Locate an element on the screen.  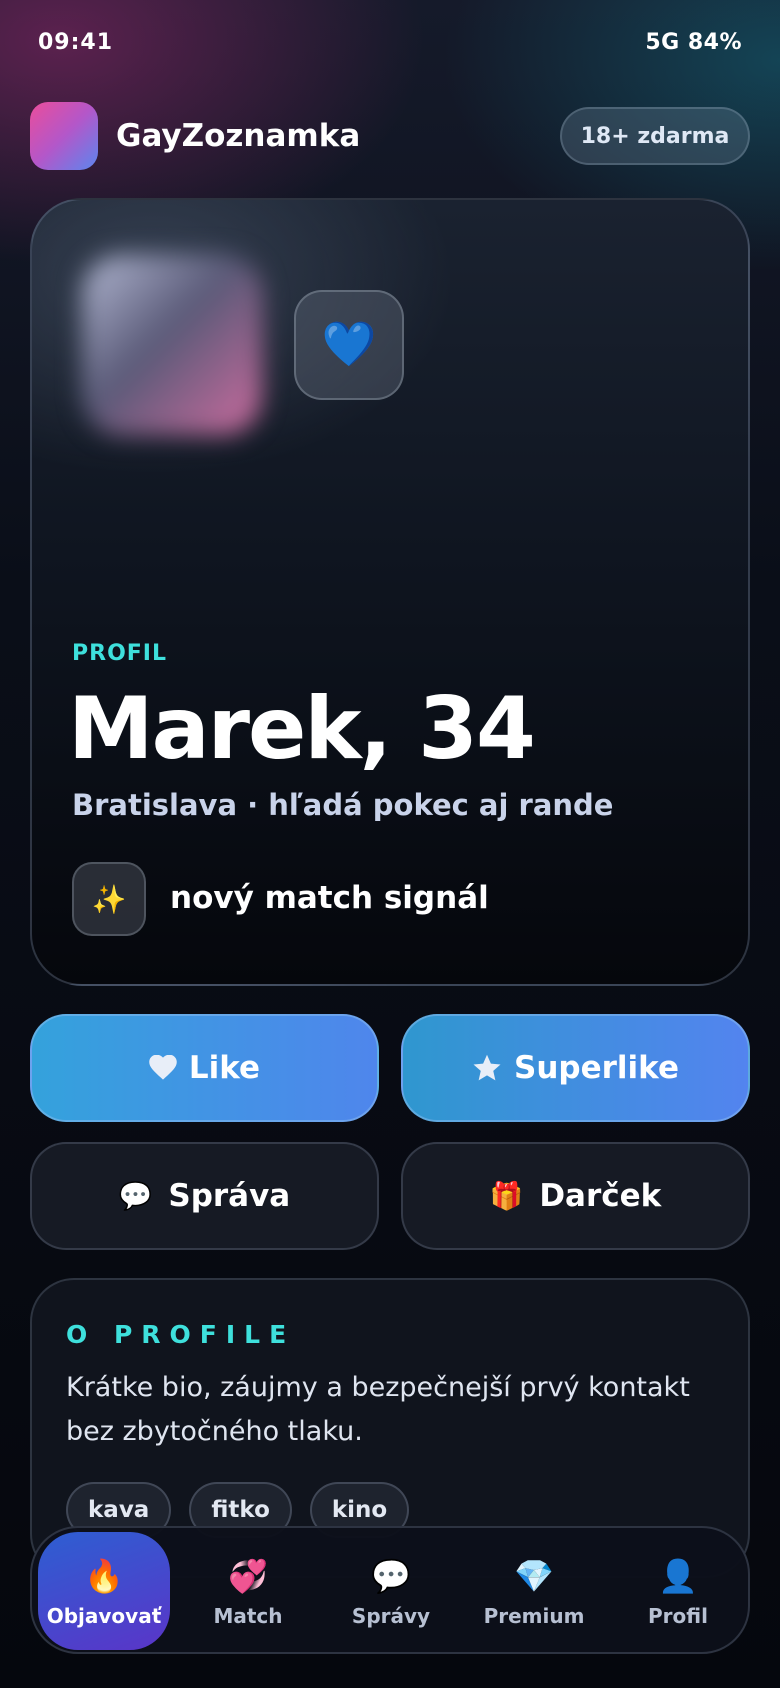
nav-item-profile: 👤 Profil is located at coordinates (678, 1591).